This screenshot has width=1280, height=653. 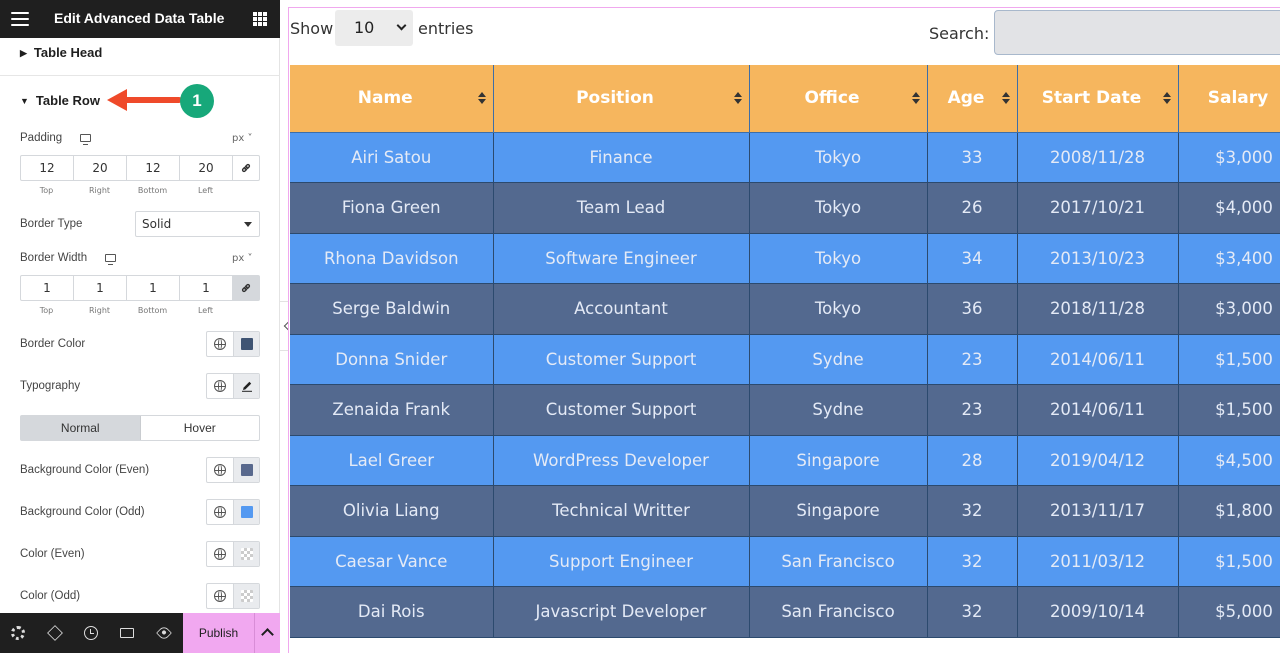 What do you see at coordinates (621, 359) in the screenshot?
I see `table-cell: Customer Support` at bounding box center [621, 359].